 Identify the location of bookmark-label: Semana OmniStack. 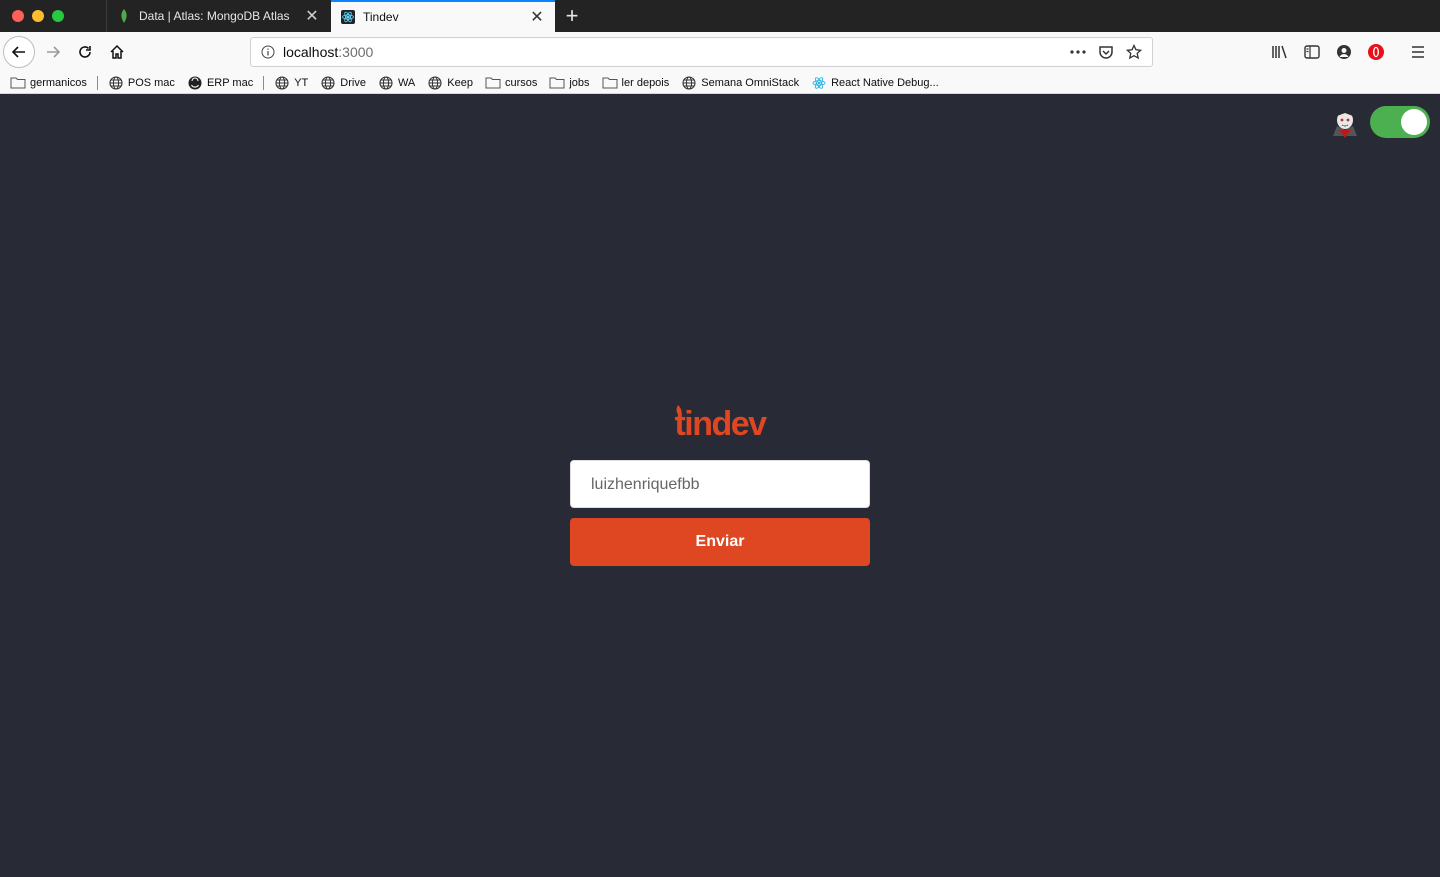
(750, 82).